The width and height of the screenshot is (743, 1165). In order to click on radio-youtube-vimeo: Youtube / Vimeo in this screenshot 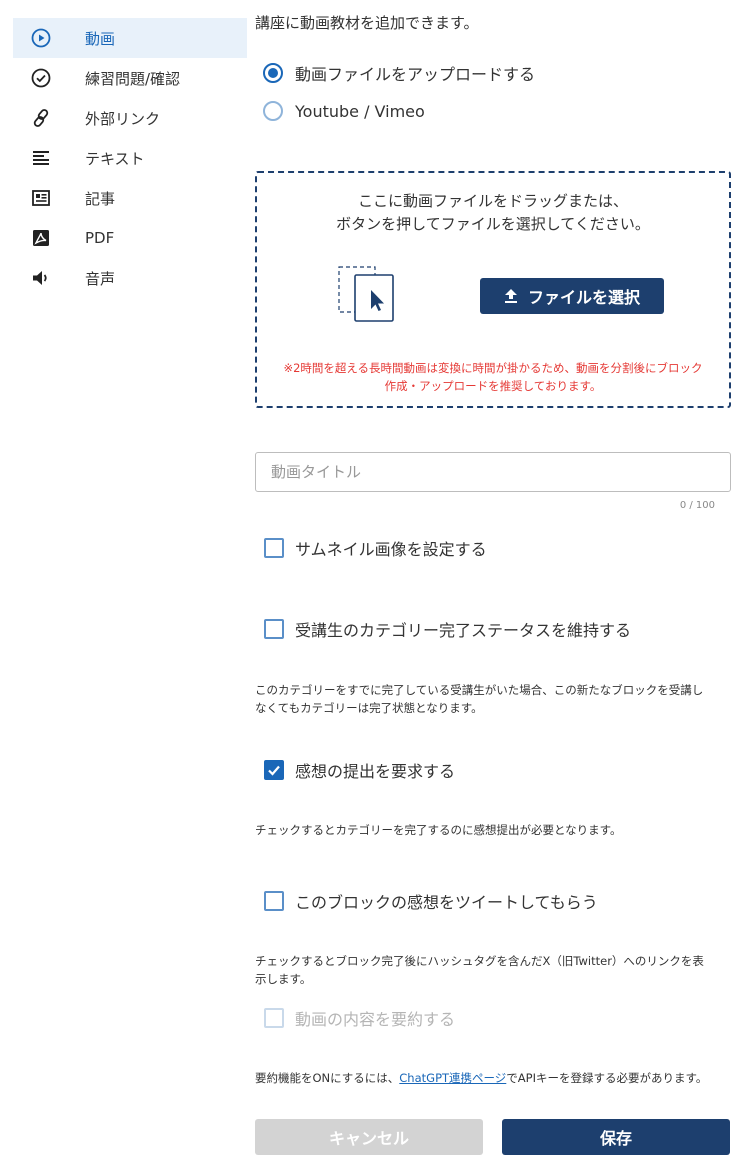, I will do `click(344, 111)`.